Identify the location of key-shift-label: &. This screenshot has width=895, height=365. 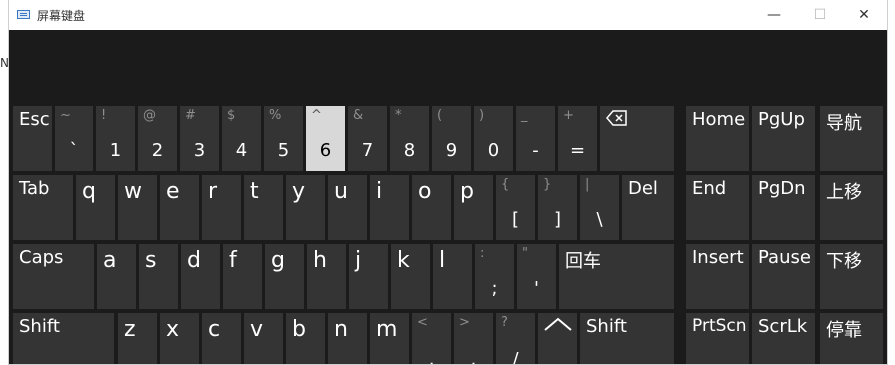
(358, 115).